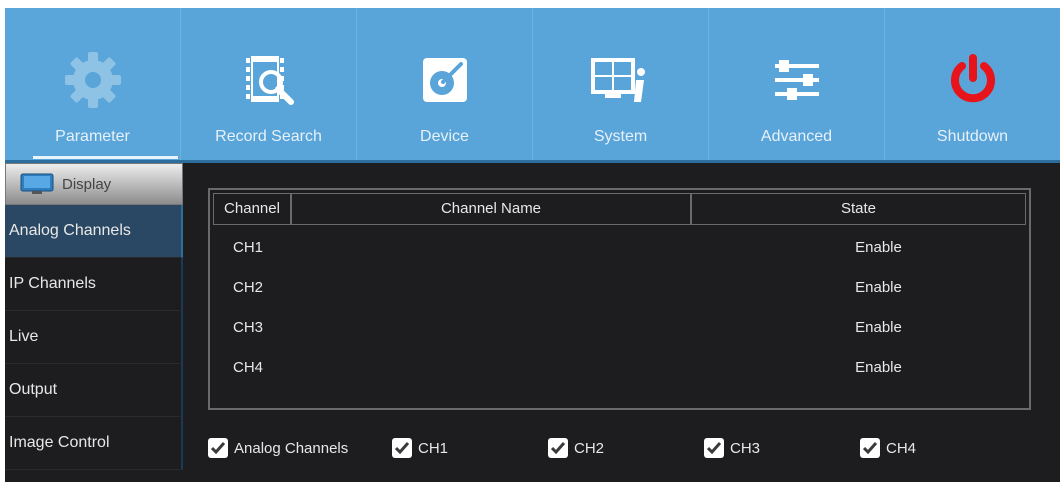  I want to click on checkbox-label: CH1, so click(433, 448).